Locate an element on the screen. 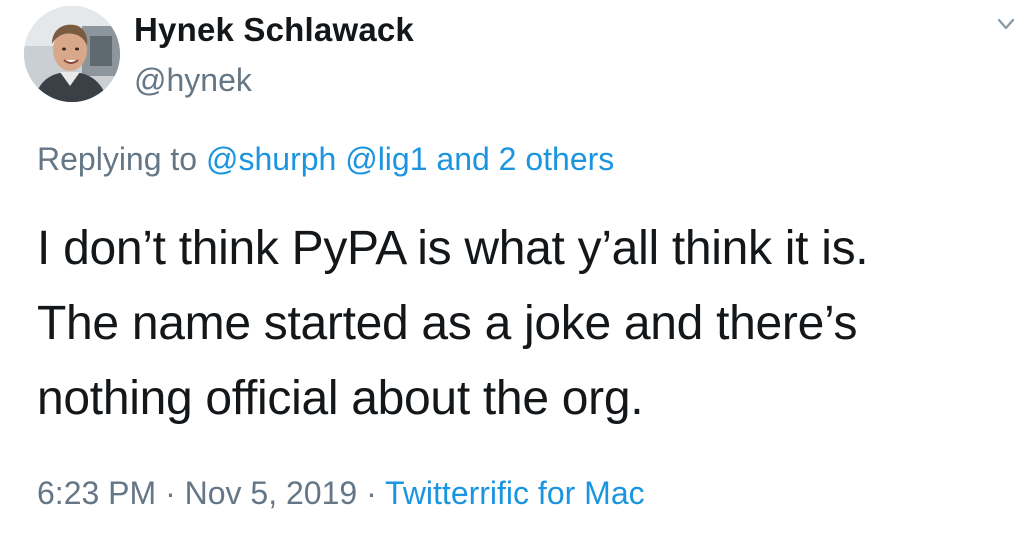 The image size is (1017, 533). avatar is located at coordinates (72, 54).